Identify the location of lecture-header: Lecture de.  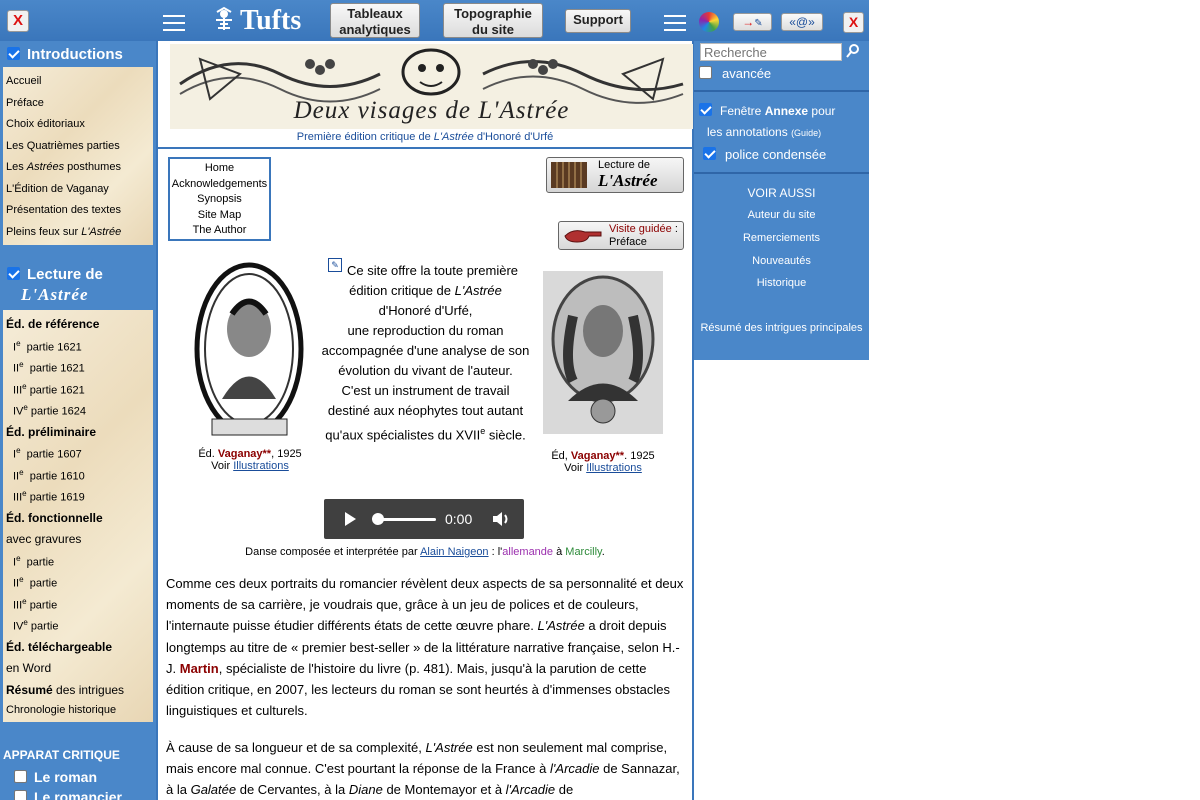
(55, 274).